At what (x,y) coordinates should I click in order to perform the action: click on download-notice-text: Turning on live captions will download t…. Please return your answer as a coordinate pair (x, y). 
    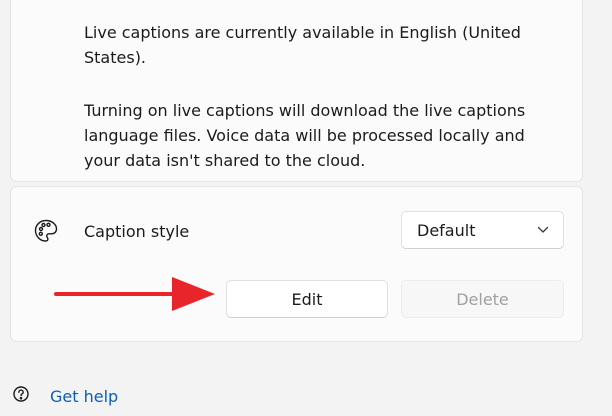
    Looking at the image, I should click on (305, 135).